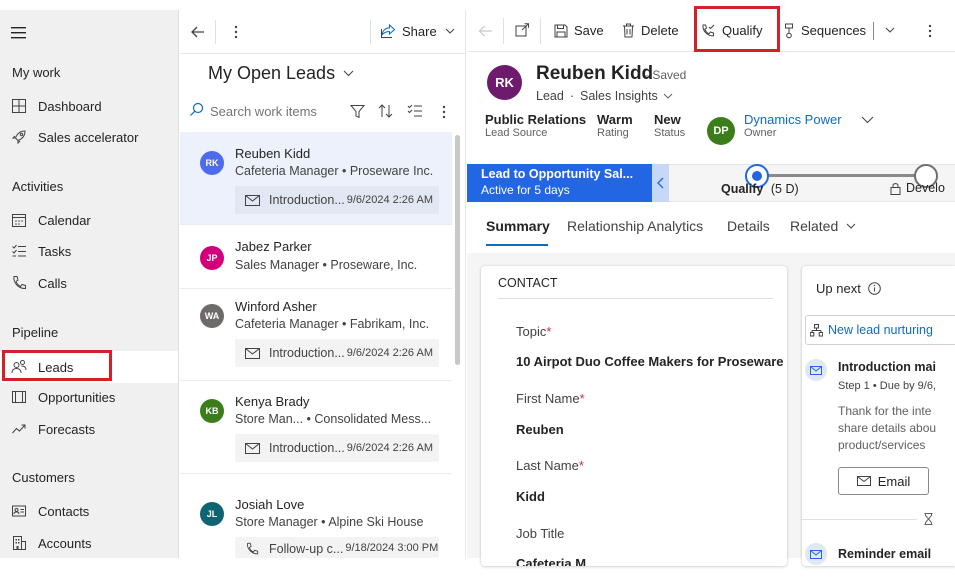  I want to click on view-selector: My Open Leads, so click(281, 73).